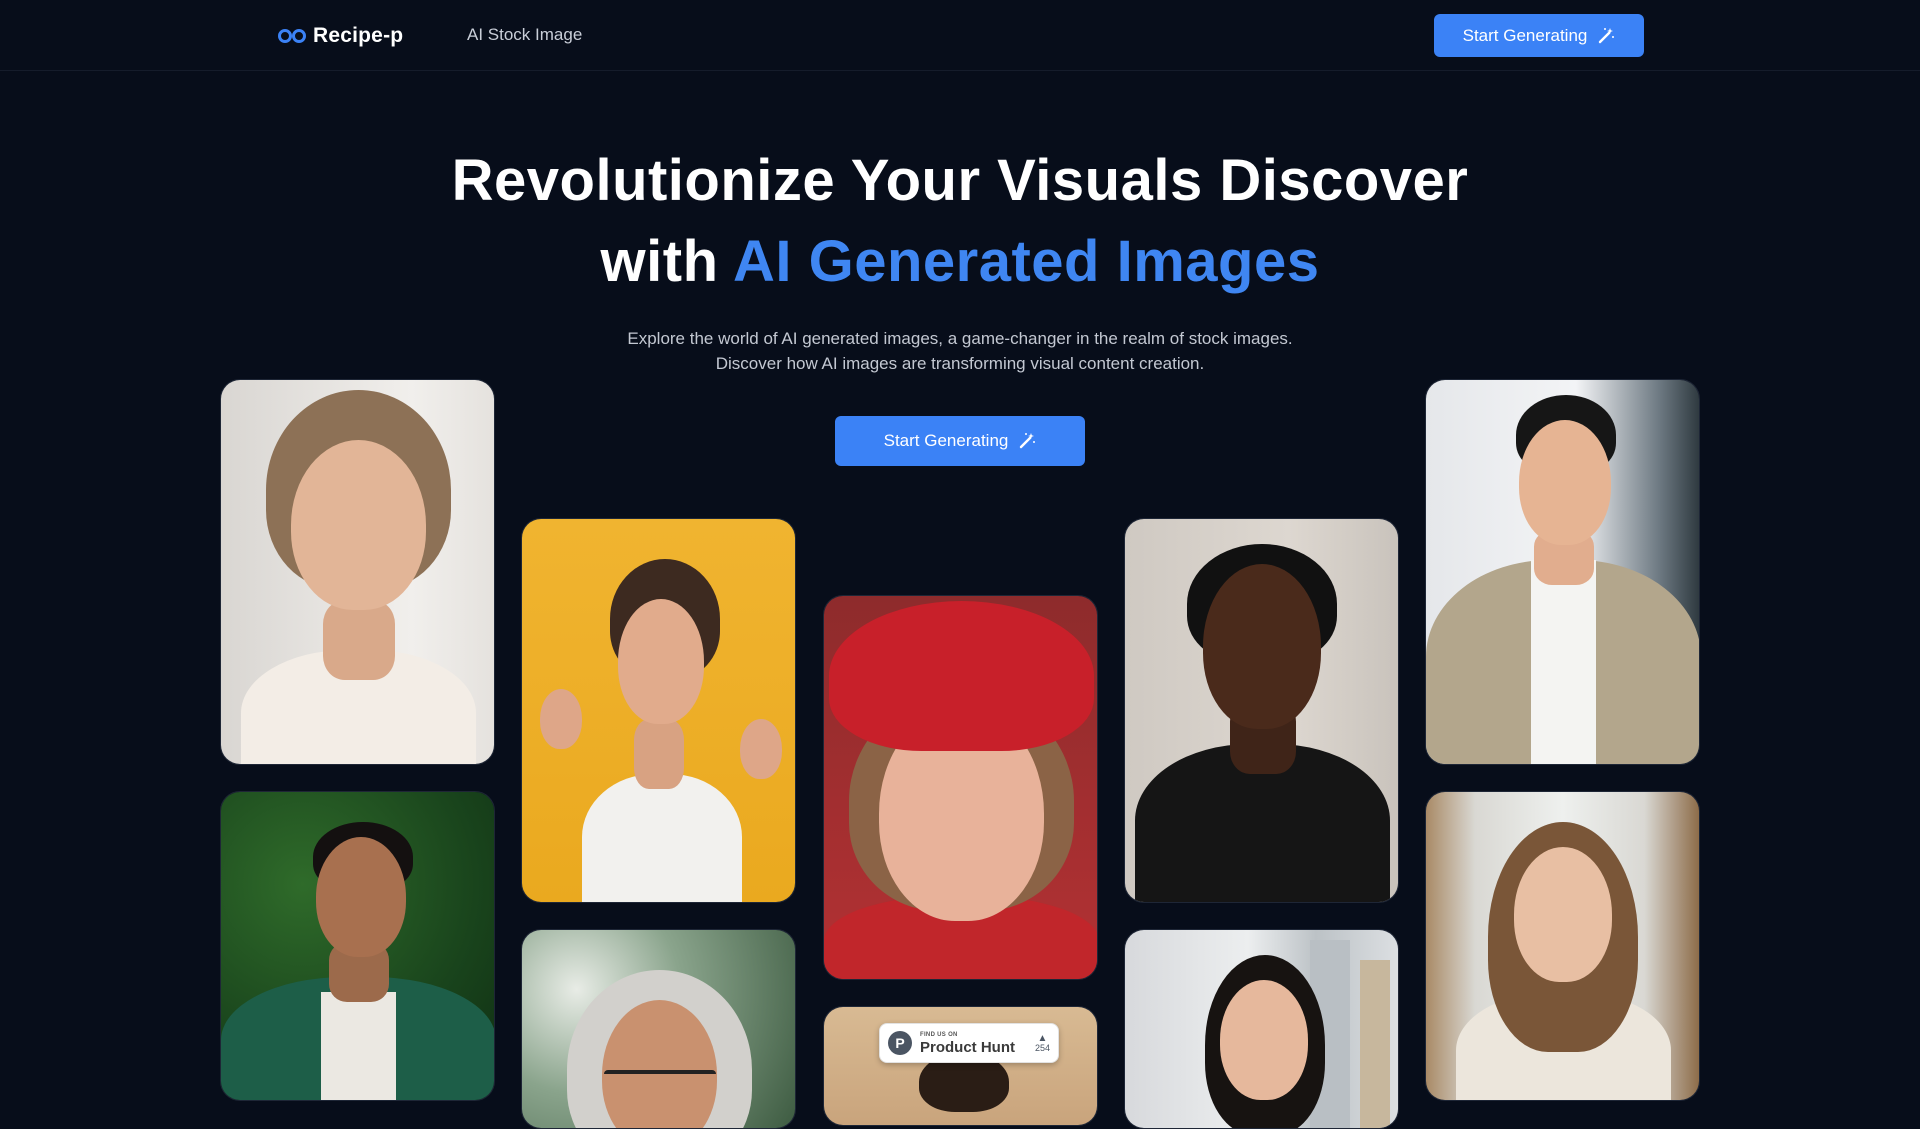  I want to click on gallery-image-woman-dark-top, so click(1261, 710).